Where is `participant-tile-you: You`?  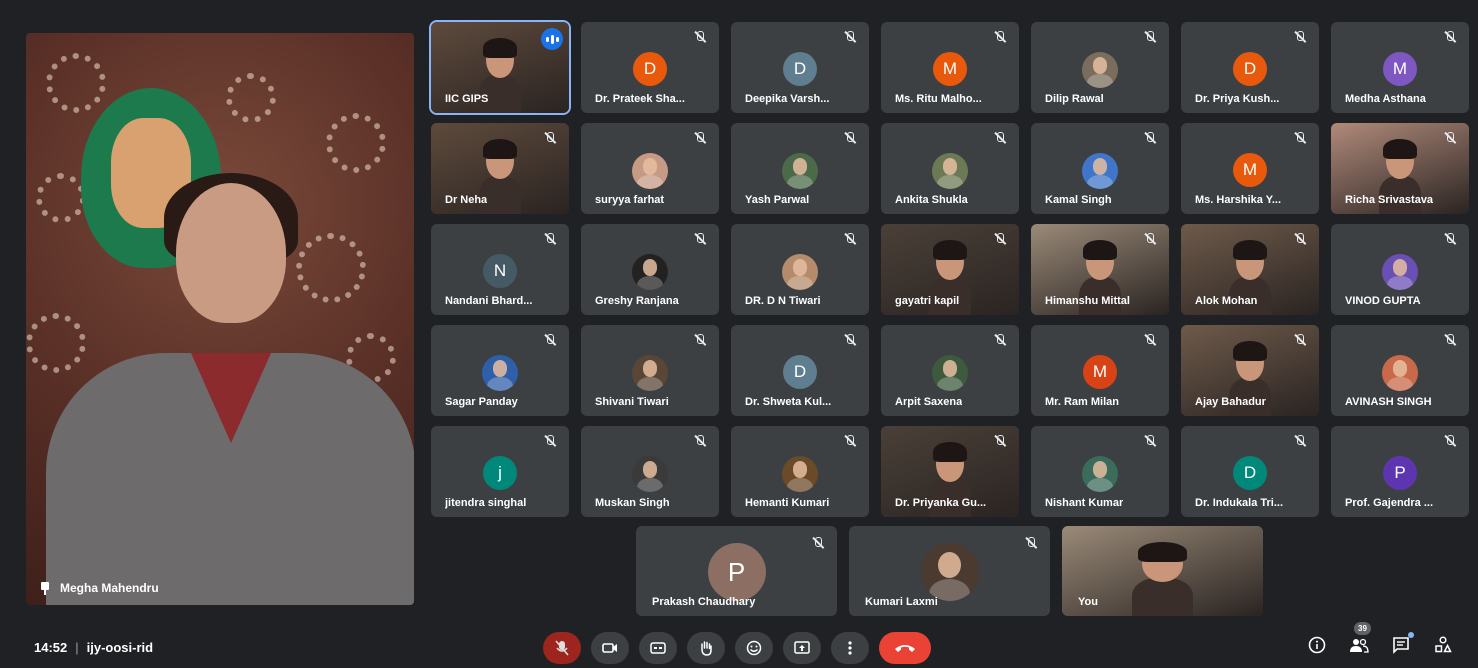 participant-tile-you: You is located at coordinates (1162, 571).